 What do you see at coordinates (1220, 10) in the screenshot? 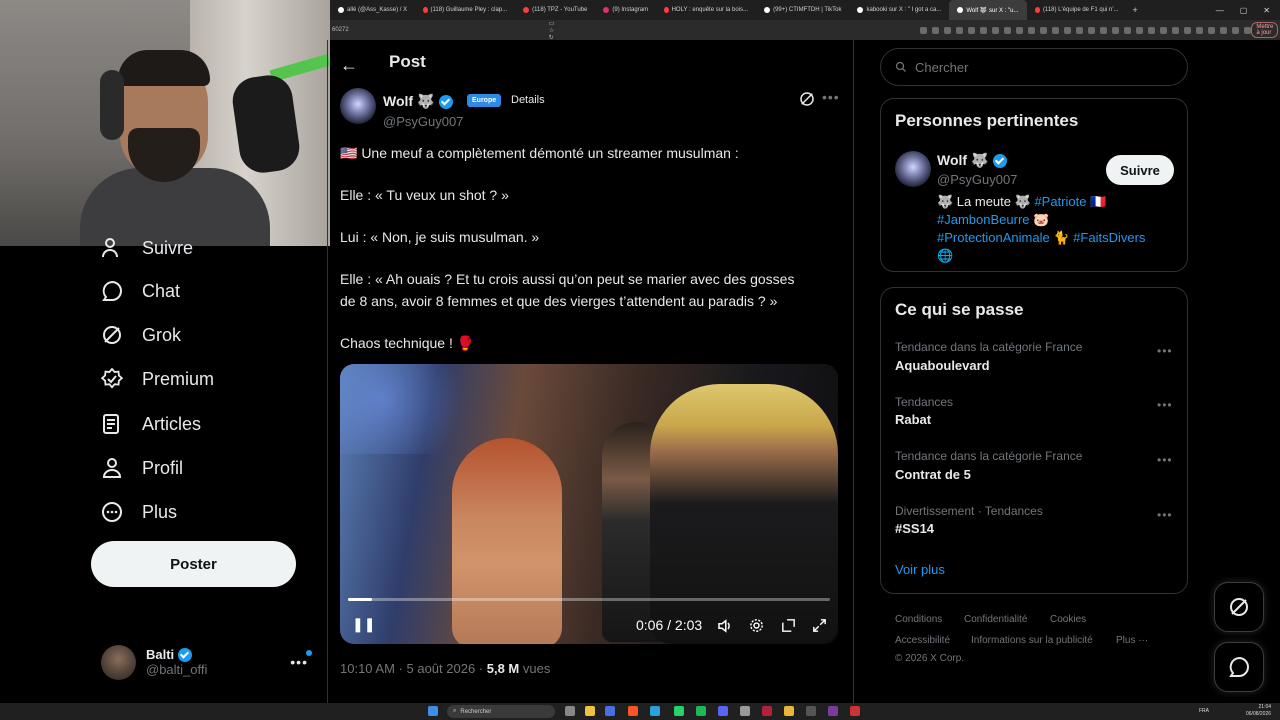
I see `minimize-icon: —` at bounding box center [1220, 10].